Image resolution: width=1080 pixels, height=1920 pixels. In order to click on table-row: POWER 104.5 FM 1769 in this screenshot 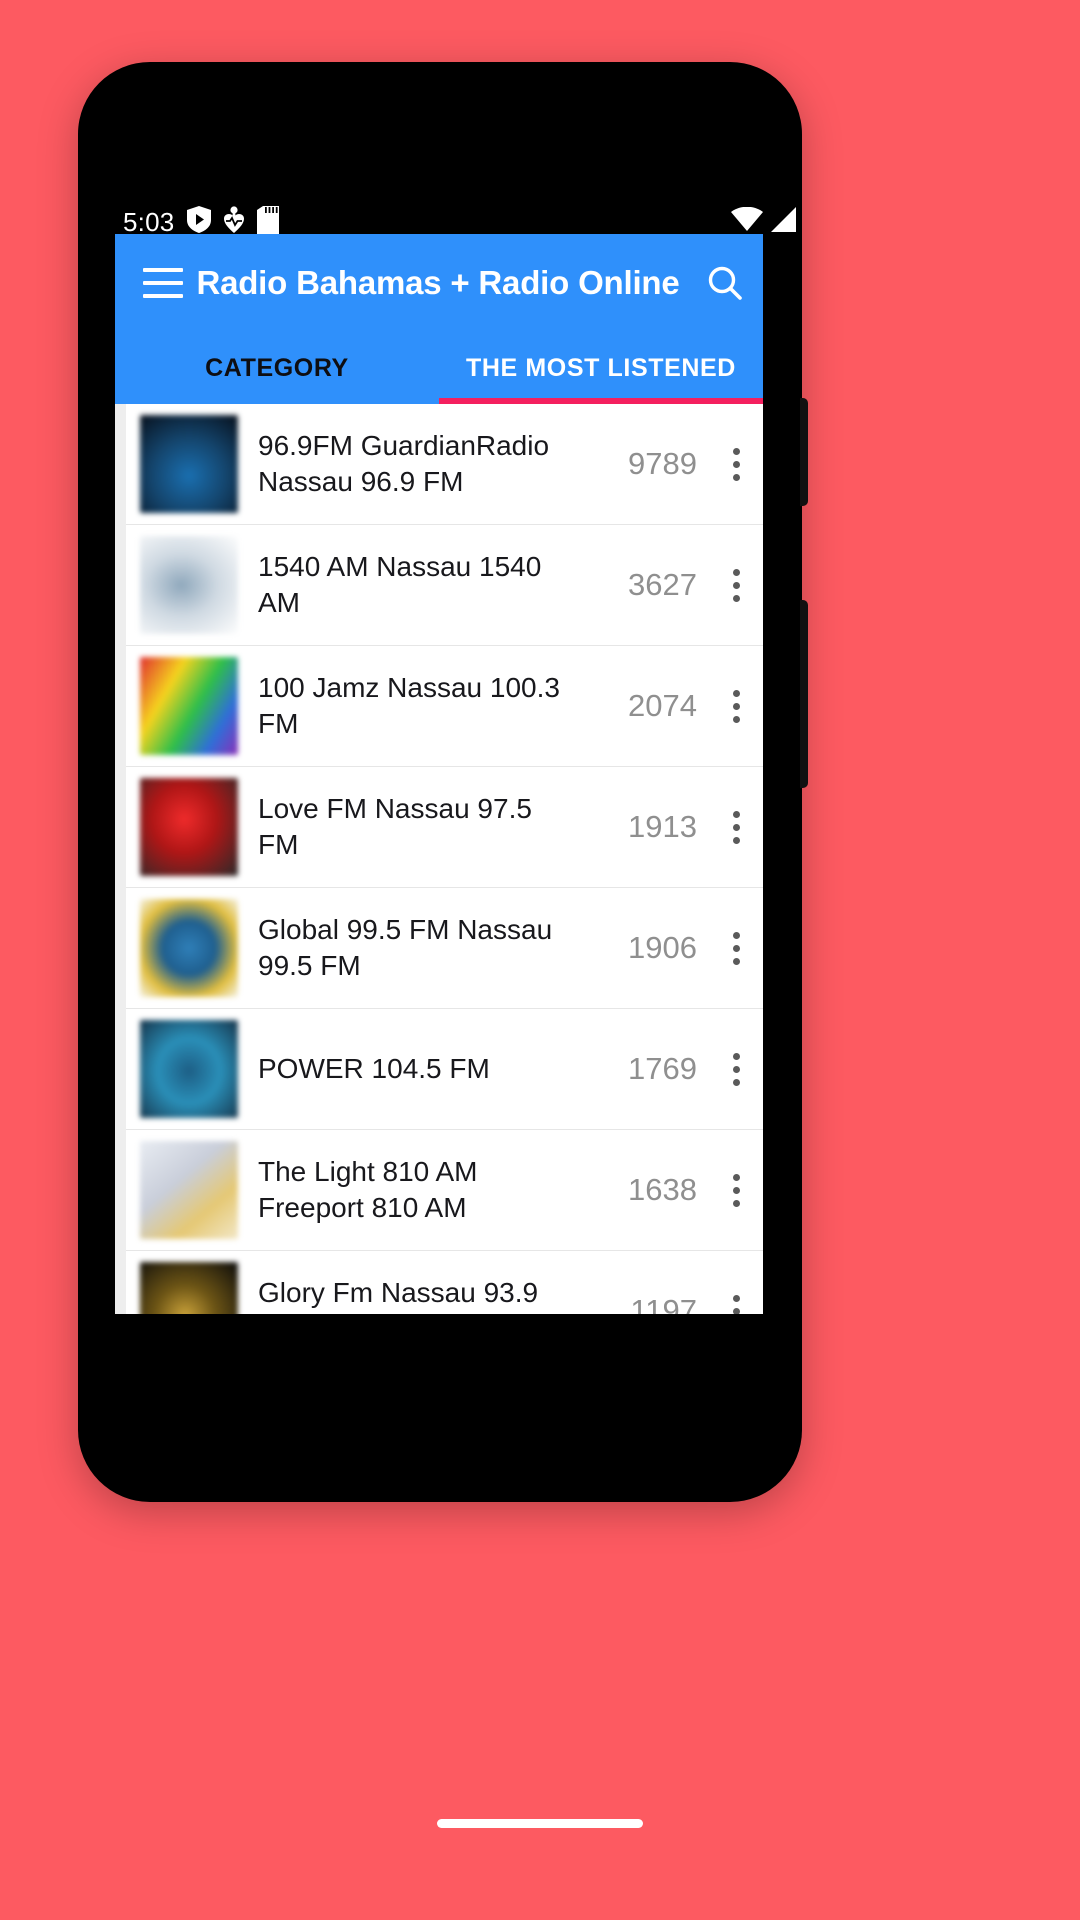, I will do `click(444, 1069)`.